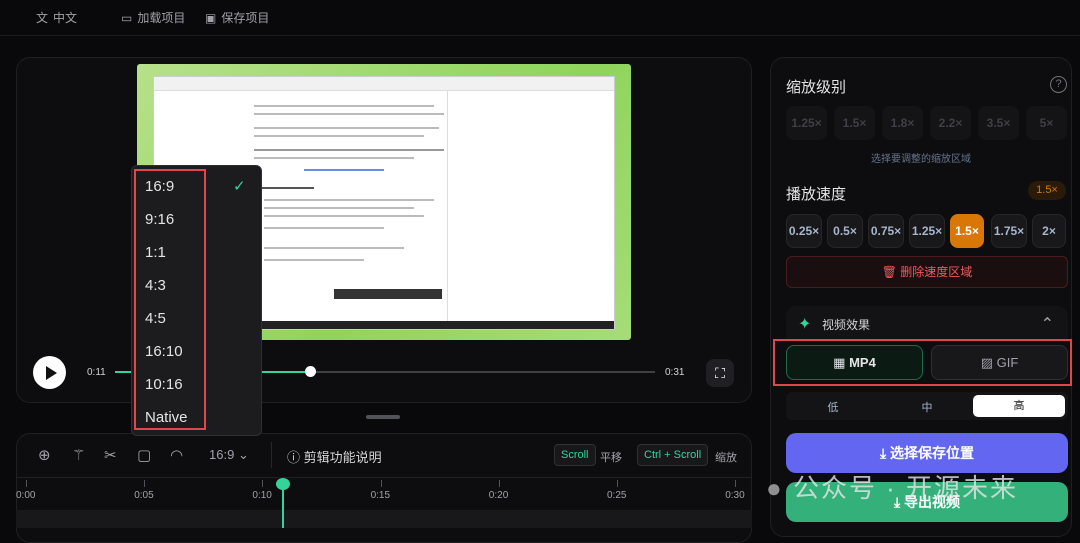  What do you see at coordinates (144, 495) in the screenshot?
I see `ruler-label: 0:05` at bounding box center [144, 495].